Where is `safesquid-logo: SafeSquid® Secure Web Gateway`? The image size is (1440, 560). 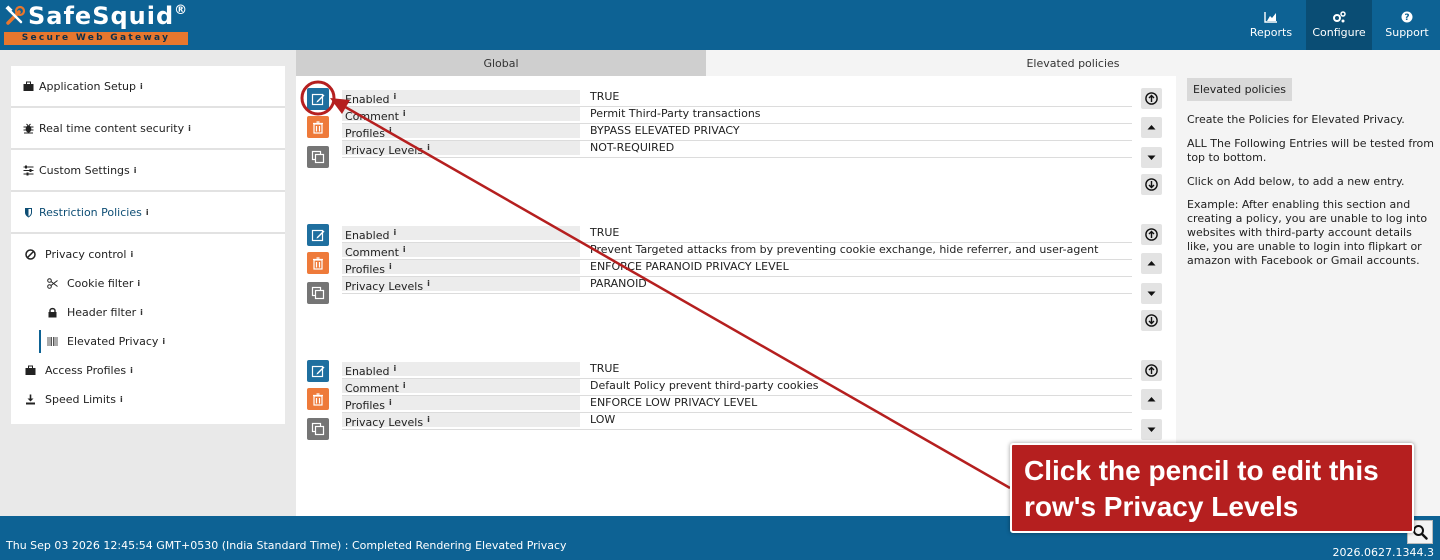 safesquid-logo: SafeSquid® Secure Web Gateway is located at coordinates (97, 24).